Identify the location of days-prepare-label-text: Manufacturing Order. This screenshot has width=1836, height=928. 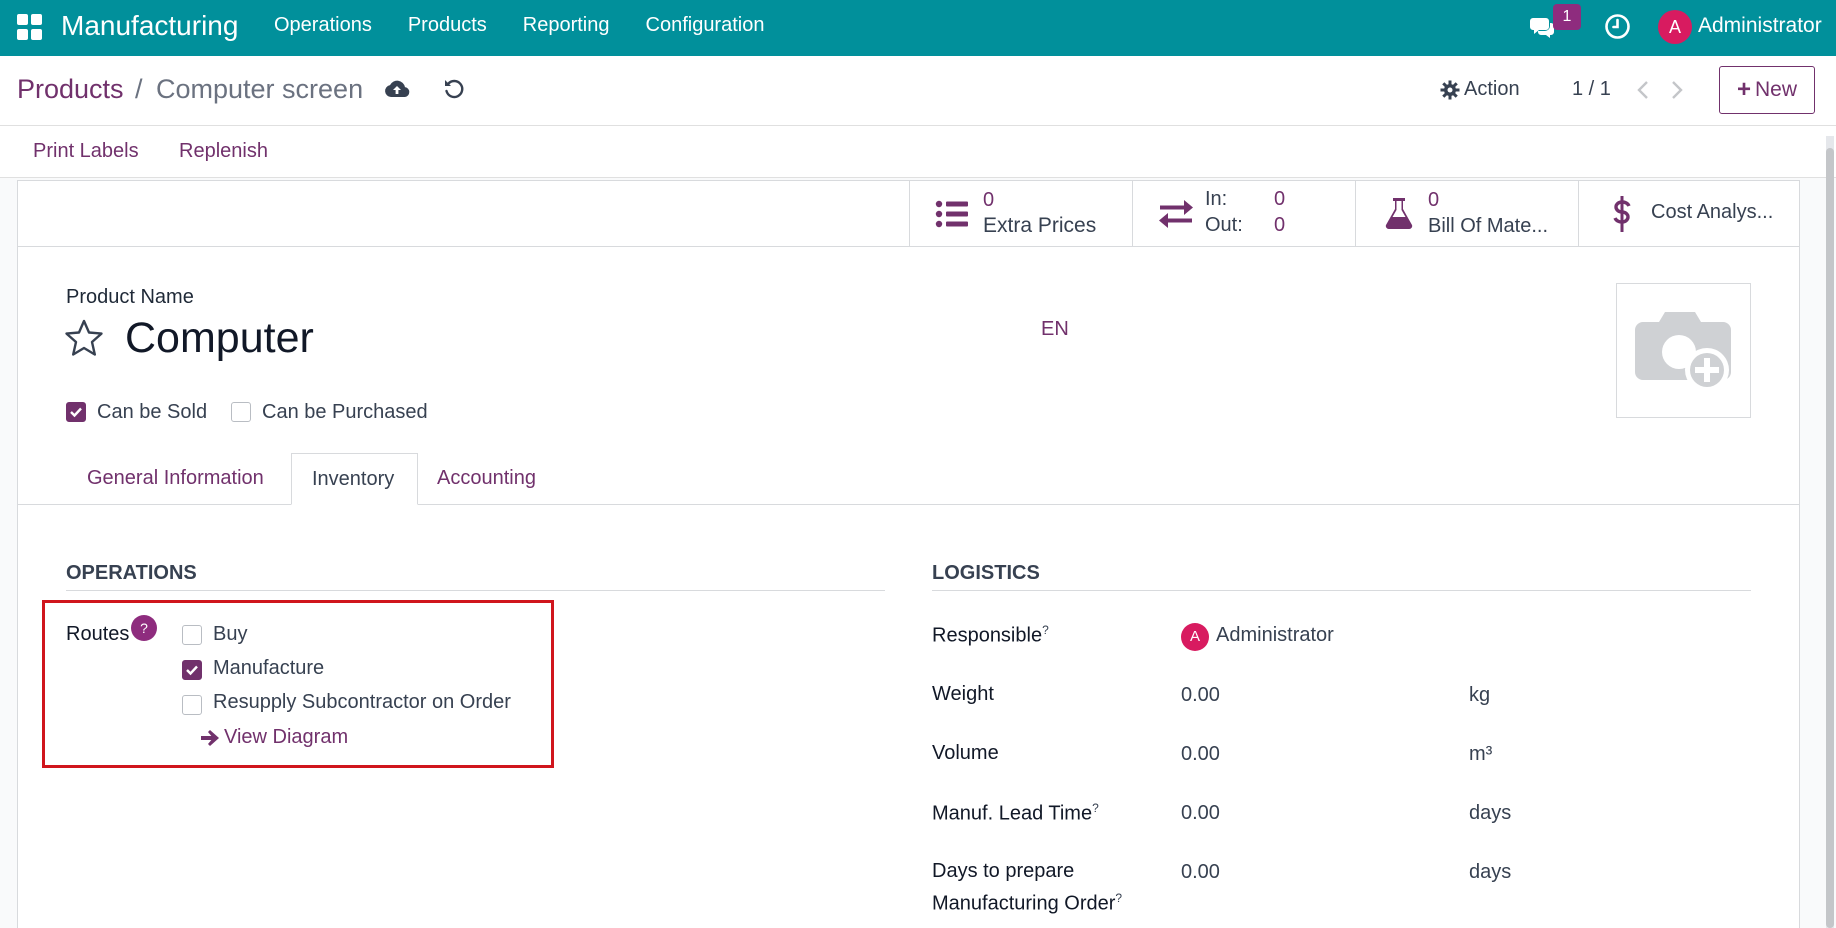
(1024, 903).